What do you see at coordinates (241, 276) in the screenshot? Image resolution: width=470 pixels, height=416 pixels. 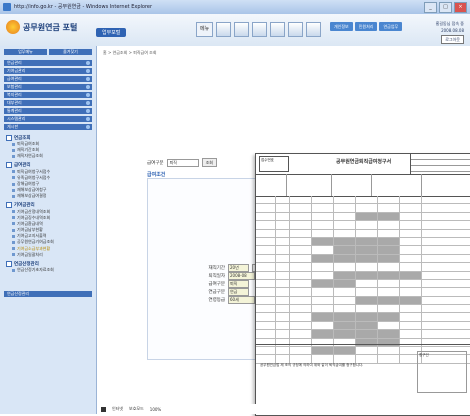 I see `form-input: 2008-08` at bounding box center [241, 276].